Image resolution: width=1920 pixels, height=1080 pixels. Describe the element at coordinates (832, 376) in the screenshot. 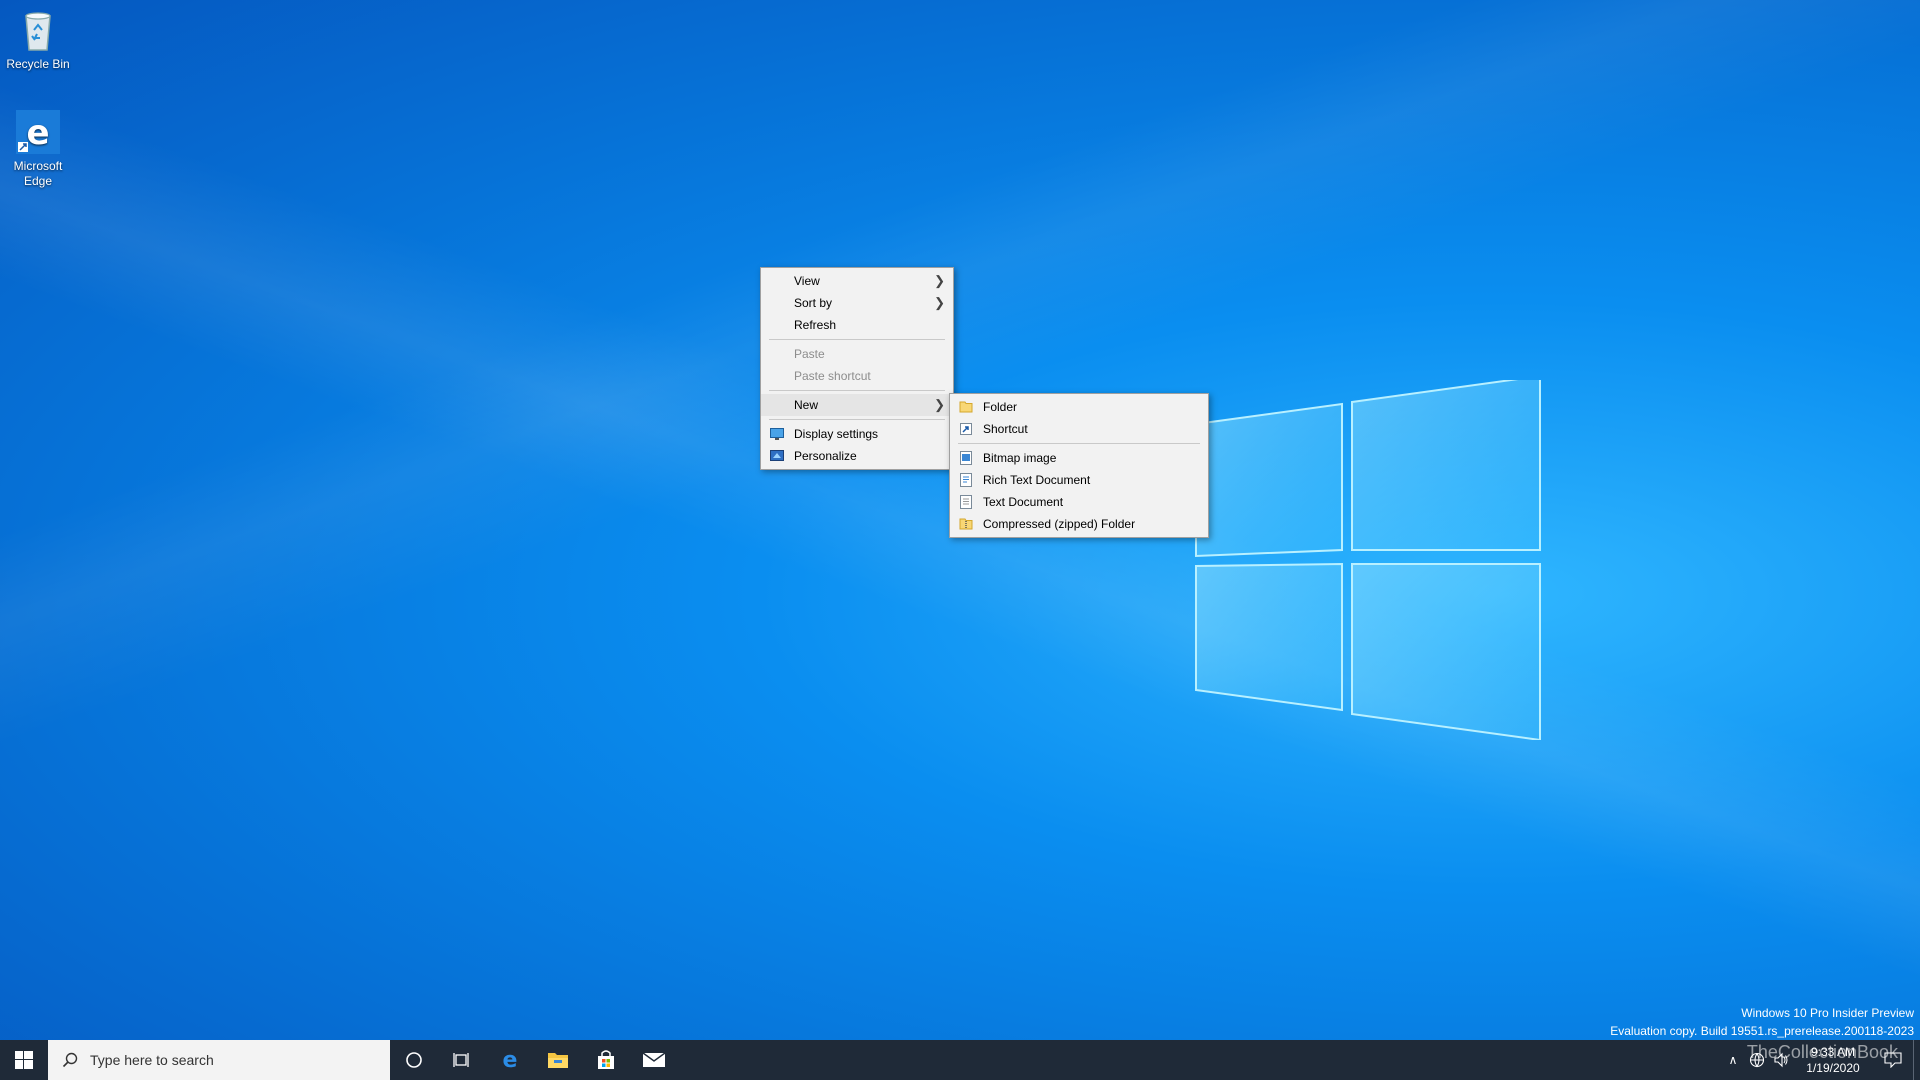

I see `menu-item-label: Paste shortcut` at that location.